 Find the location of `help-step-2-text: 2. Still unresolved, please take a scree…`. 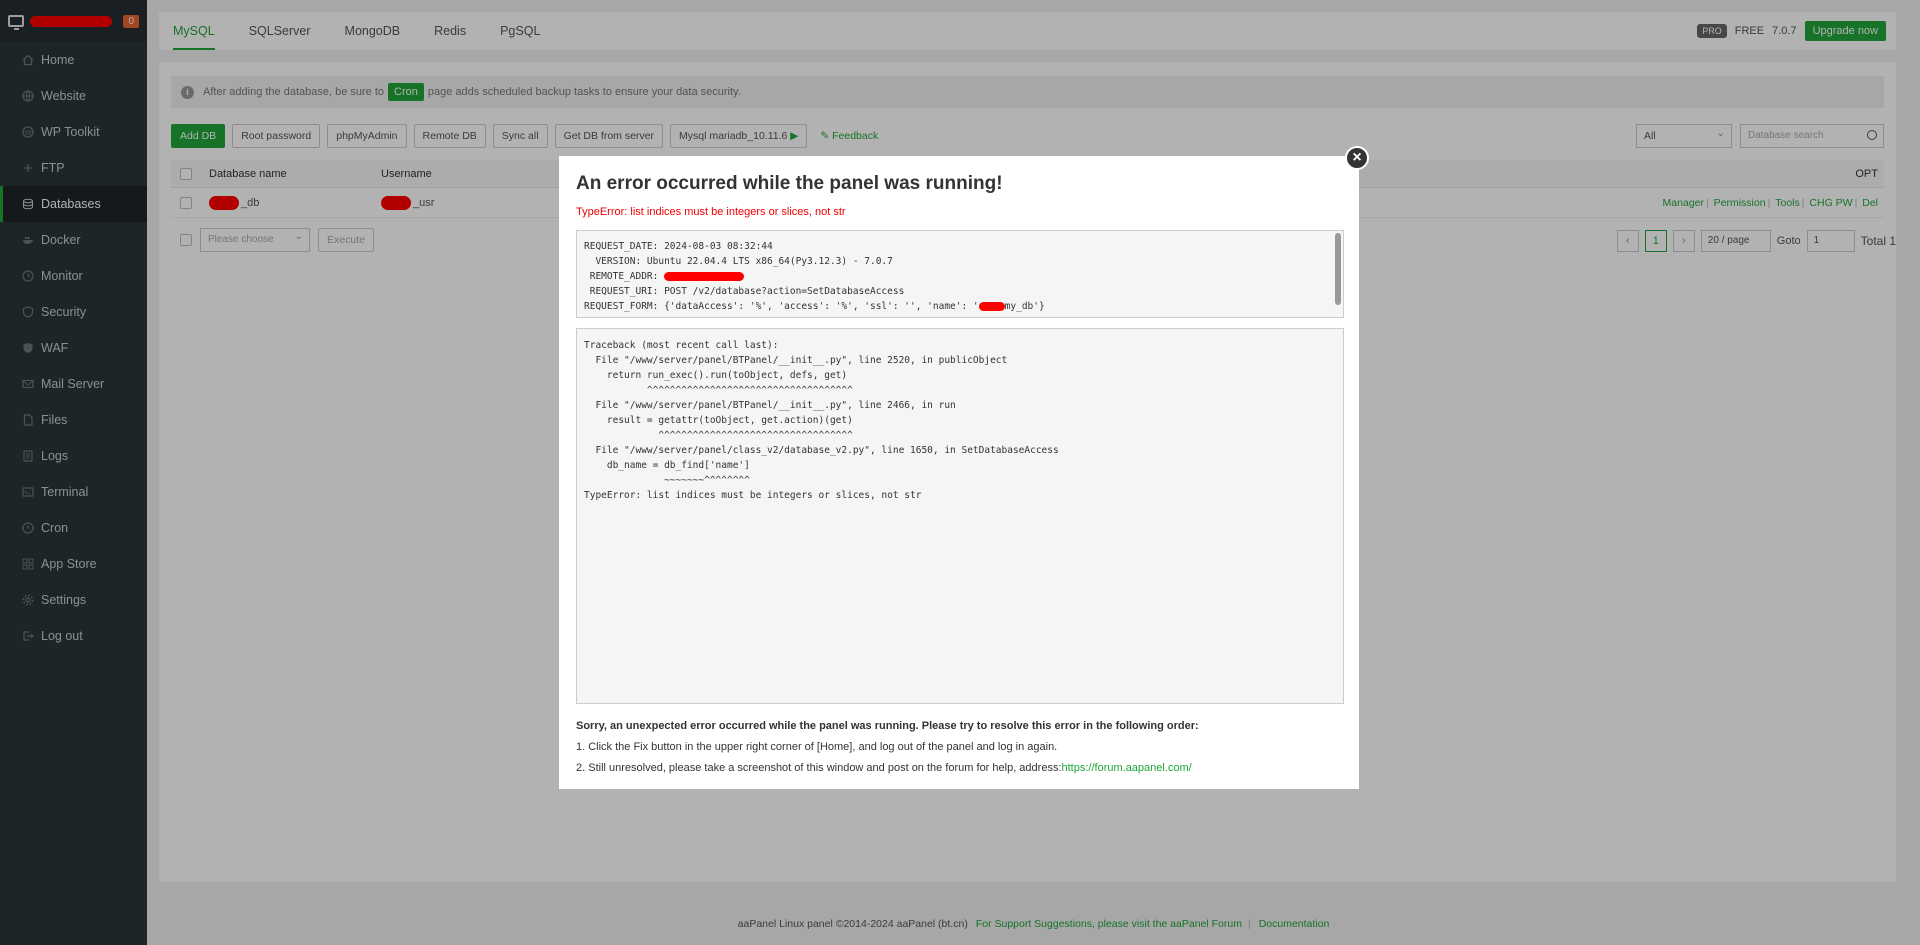

help-step-2-text: 2. Still unresolved, please take a scree… is located at coordinates (819, 768).